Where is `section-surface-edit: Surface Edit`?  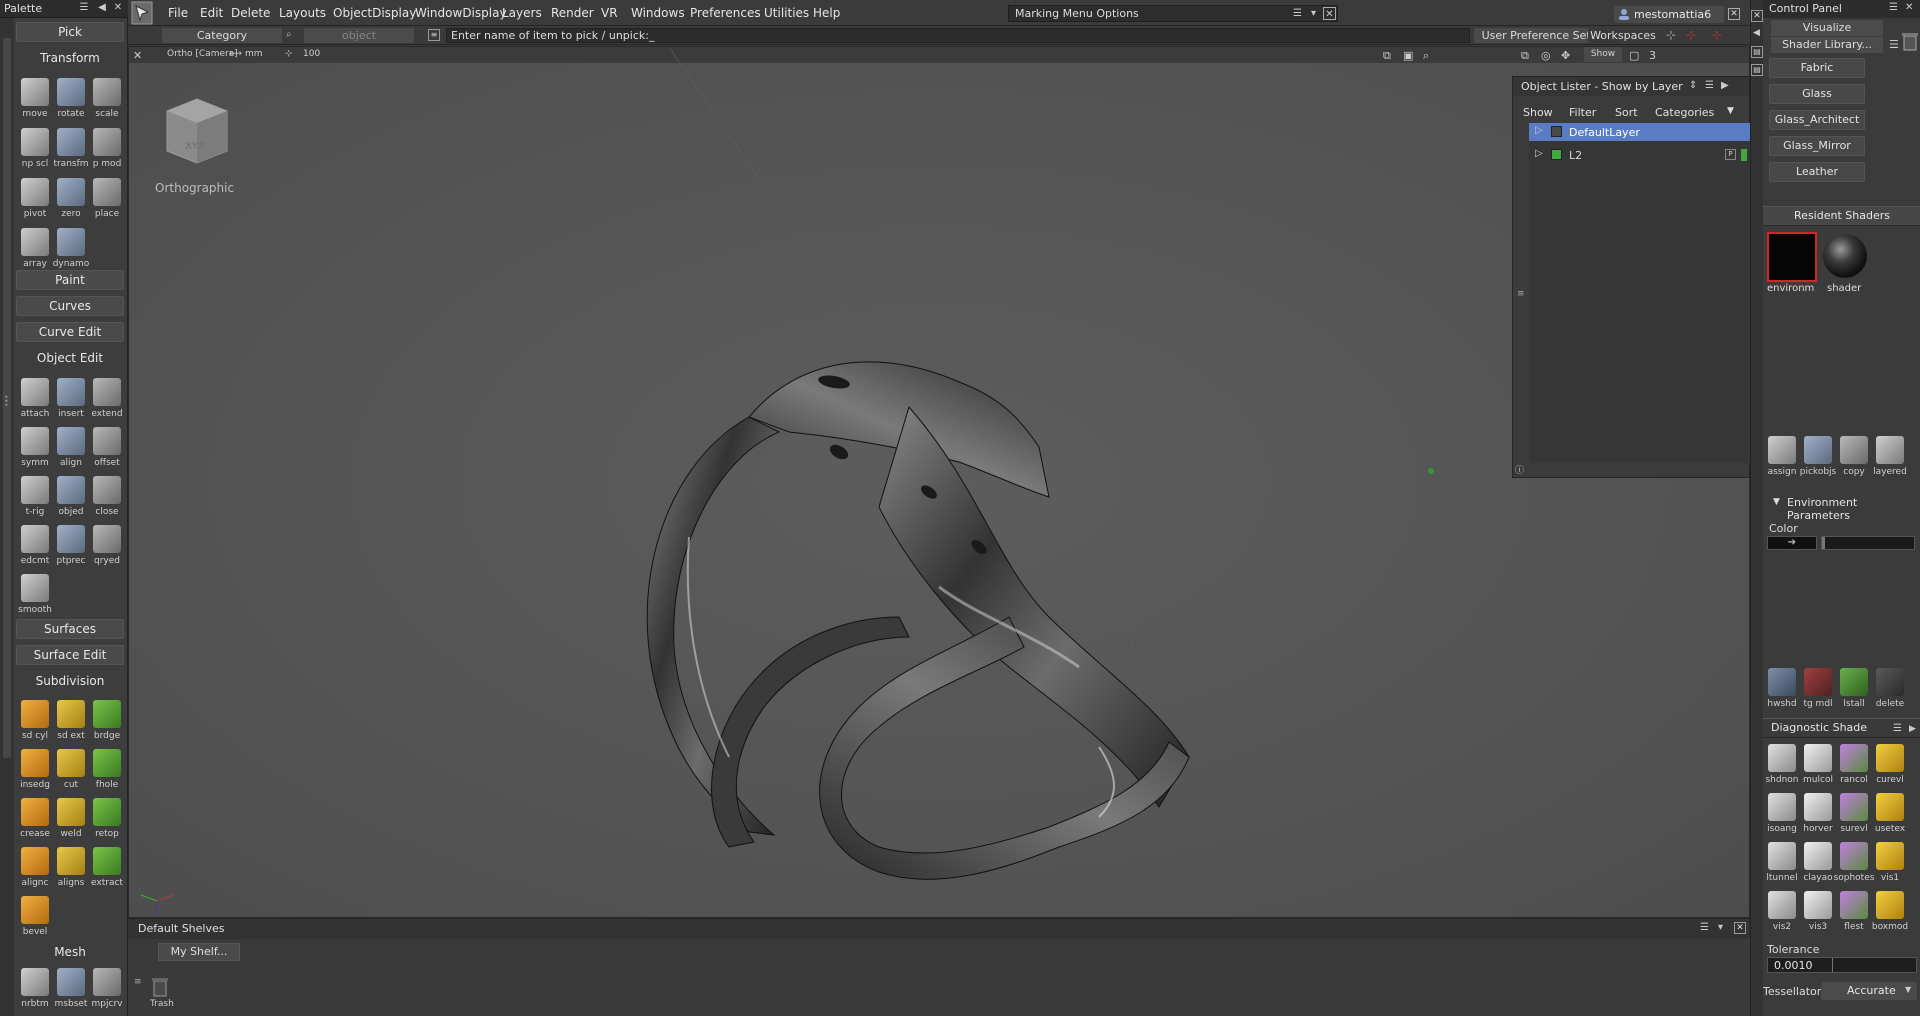 section-surface-edit: Surface Edit is located at coordinates (70, 655).